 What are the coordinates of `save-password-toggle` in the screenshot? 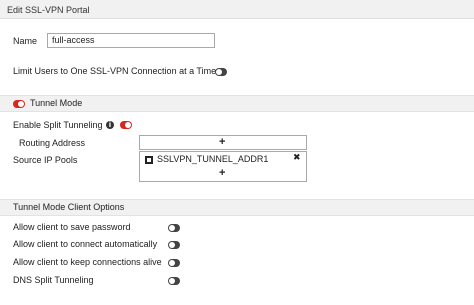 It's located at (174, 228).